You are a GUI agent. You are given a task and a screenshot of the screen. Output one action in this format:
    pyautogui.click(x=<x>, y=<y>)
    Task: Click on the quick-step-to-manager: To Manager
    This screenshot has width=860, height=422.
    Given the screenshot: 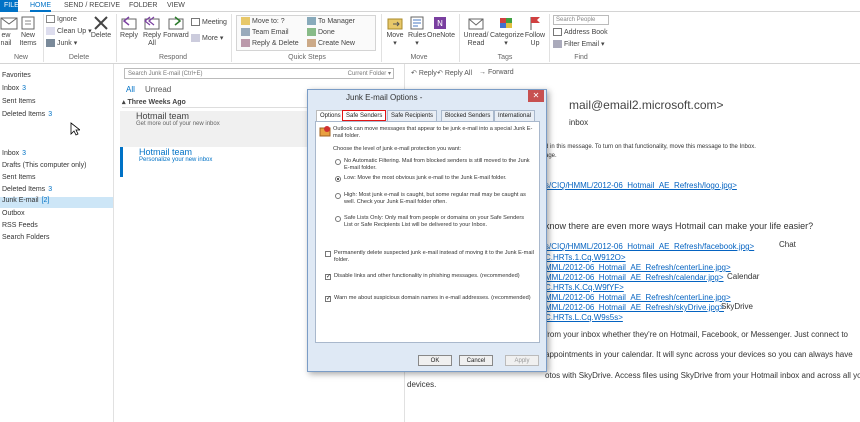 What is the action you would take?
    pyautogui.click(x=331, y=22)
    